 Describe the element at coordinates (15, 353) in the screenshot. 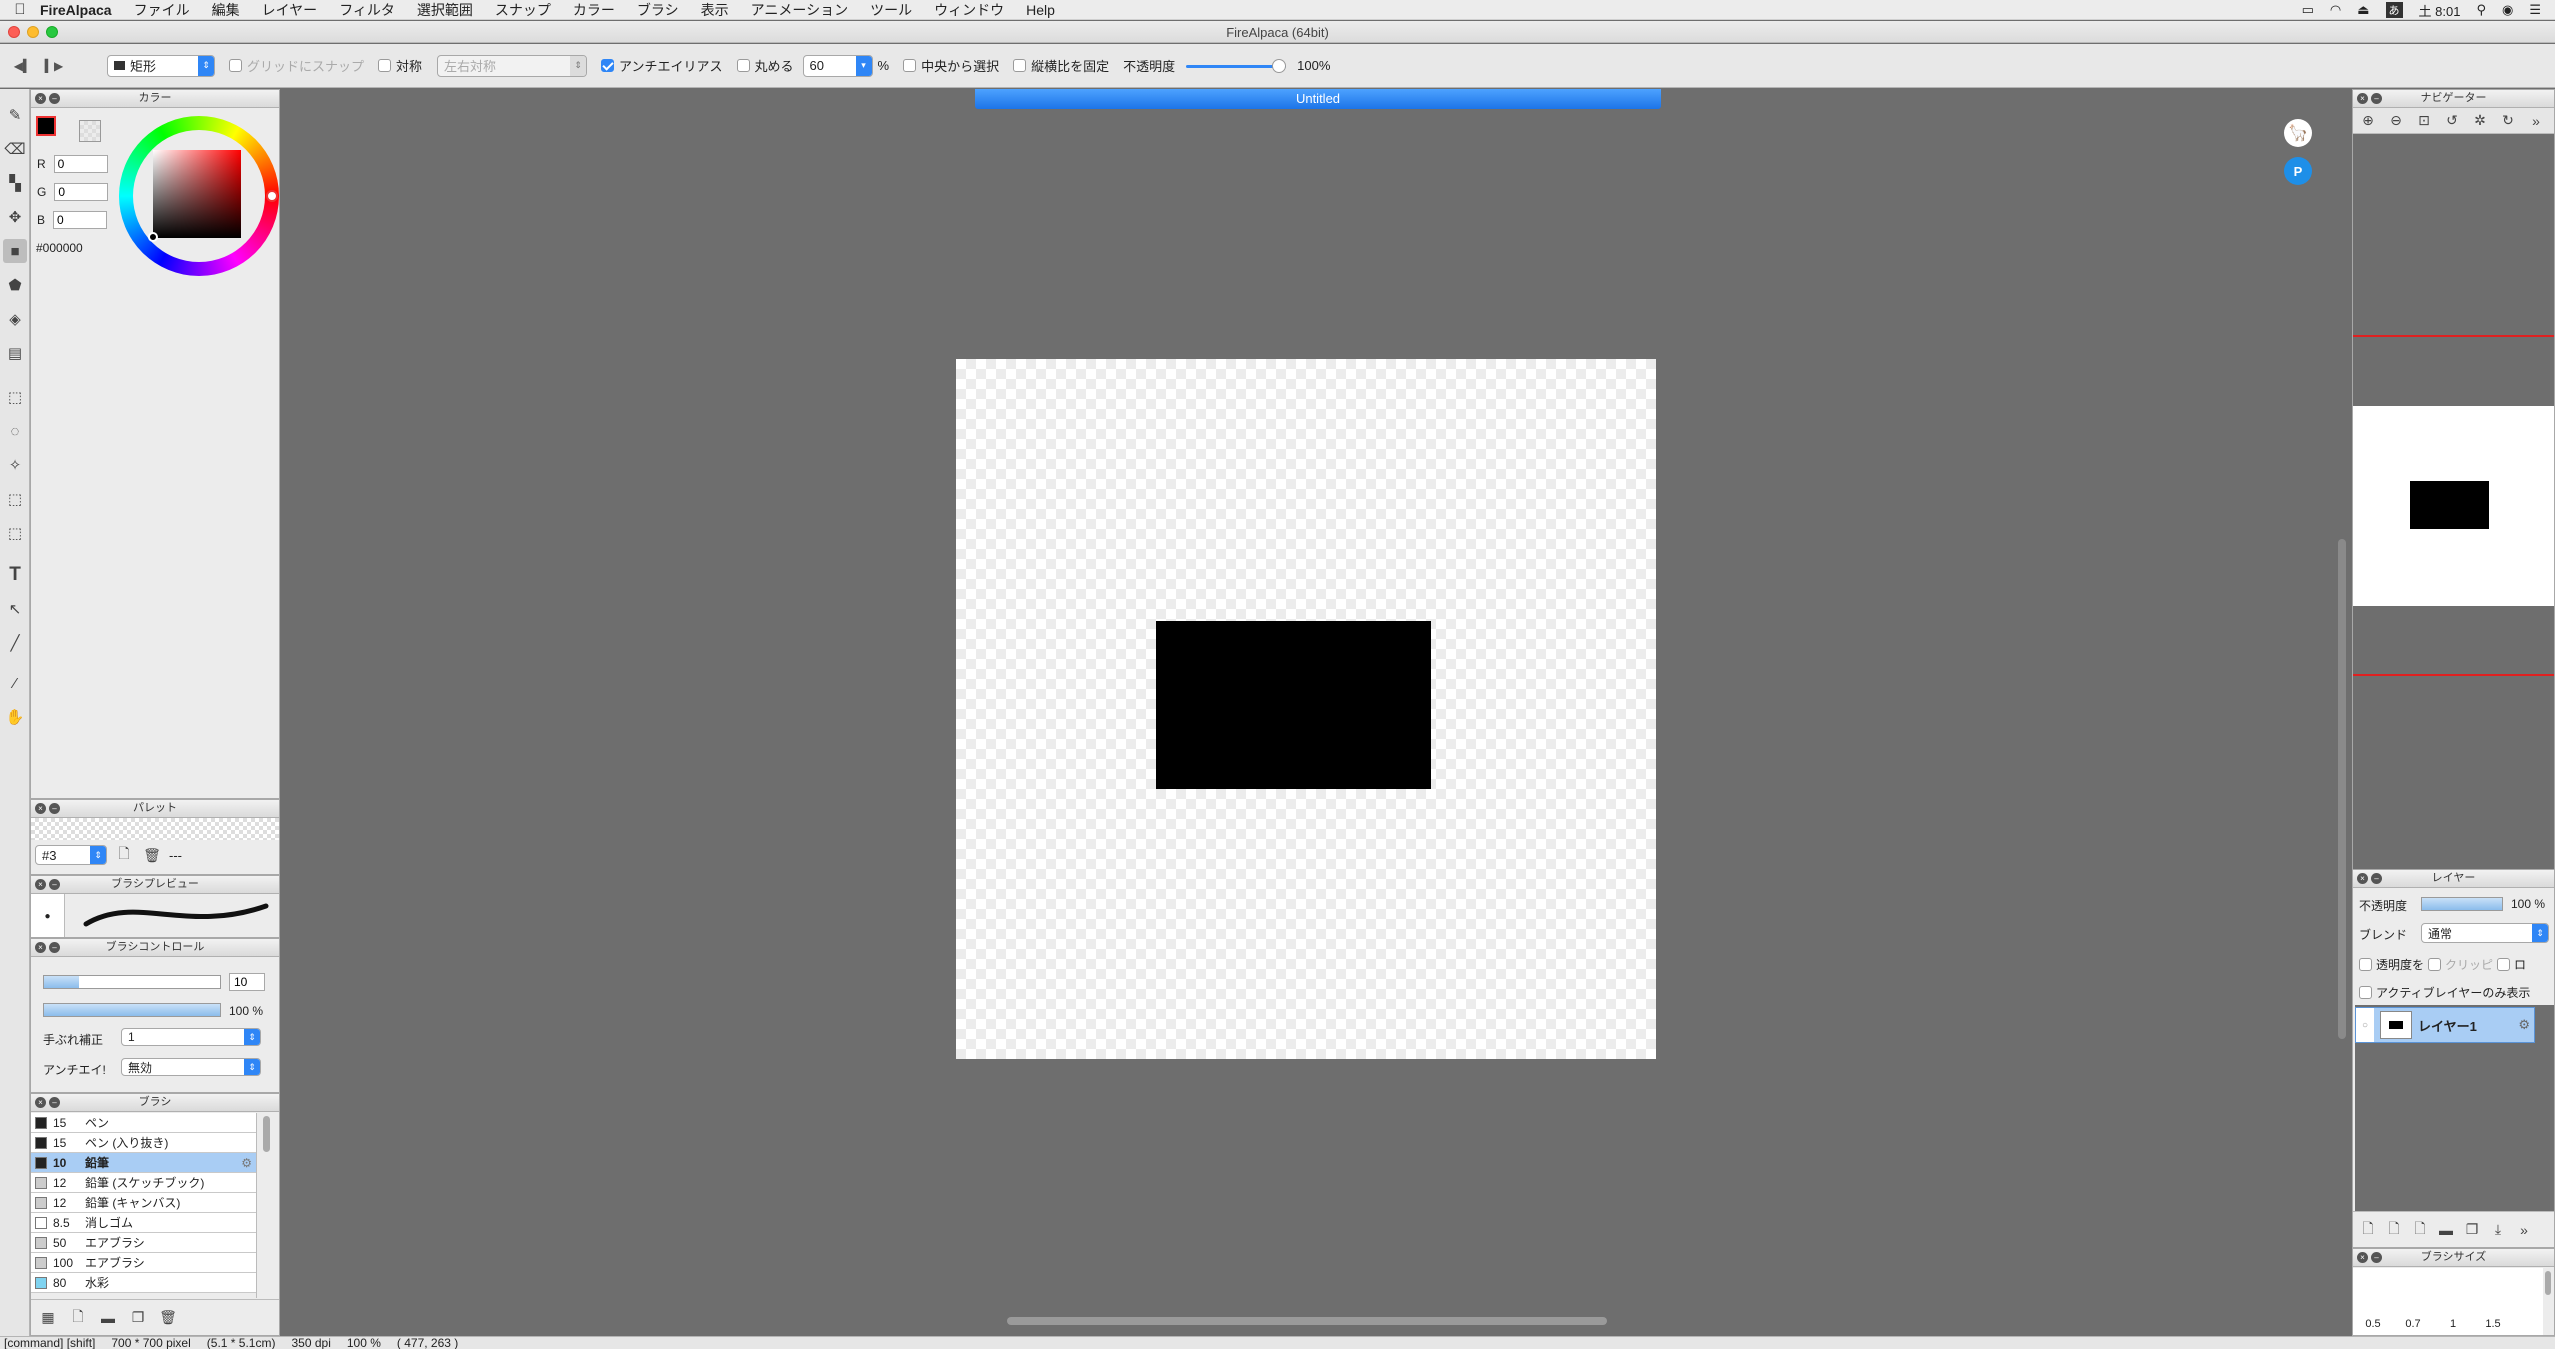

I see `gradient-tool-icon: ▤` at that location.